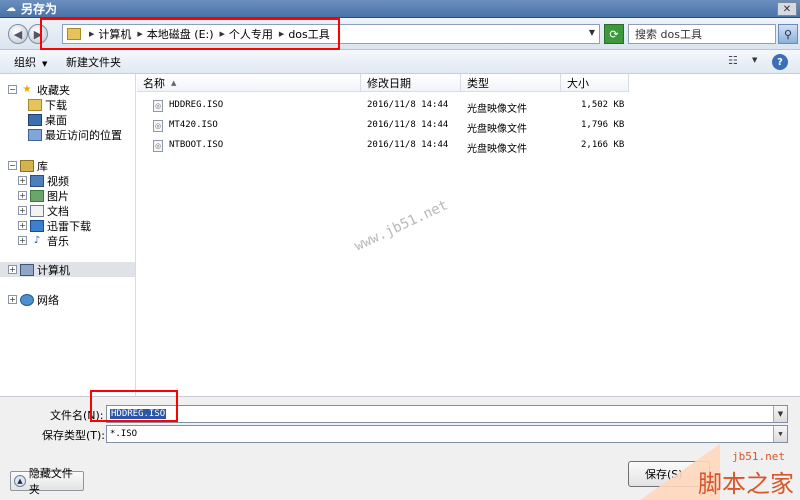  I want to click on column-header-name: 名称 ▲, so click(249, 83).